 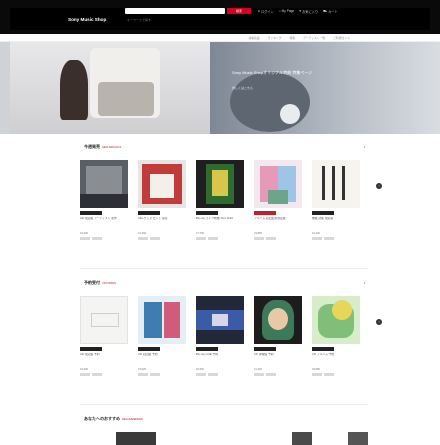 I want to click on product-price: ¥3,520, so click(x=142, y=369).